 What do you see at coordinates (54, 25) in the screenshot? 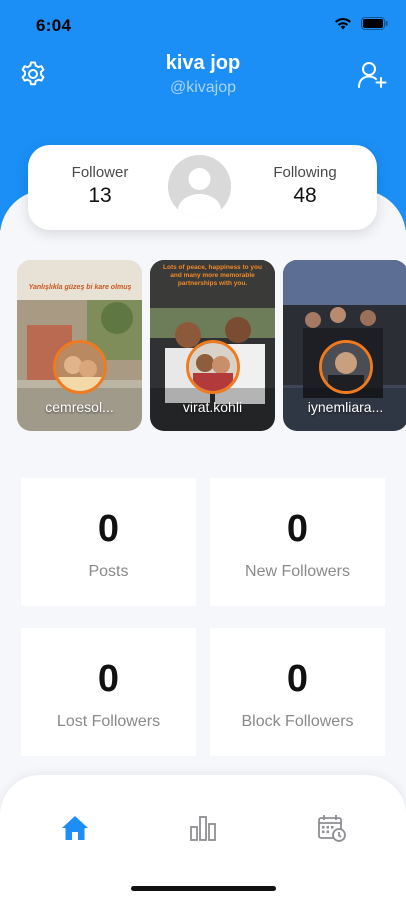
I see `status-time: 6:04` at bounding box center [54, 25].